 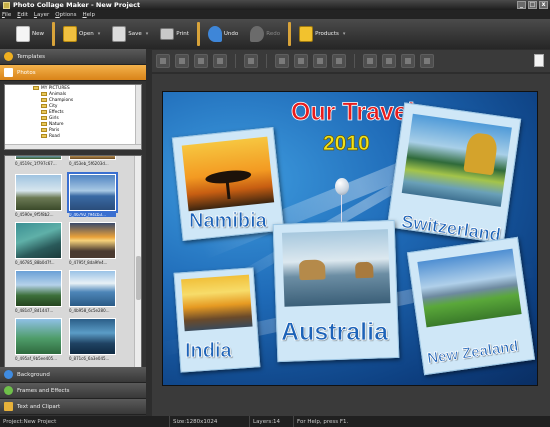 I want to click on text-clipart-section-header: Text and Clipart, so click(x=73, y=407).